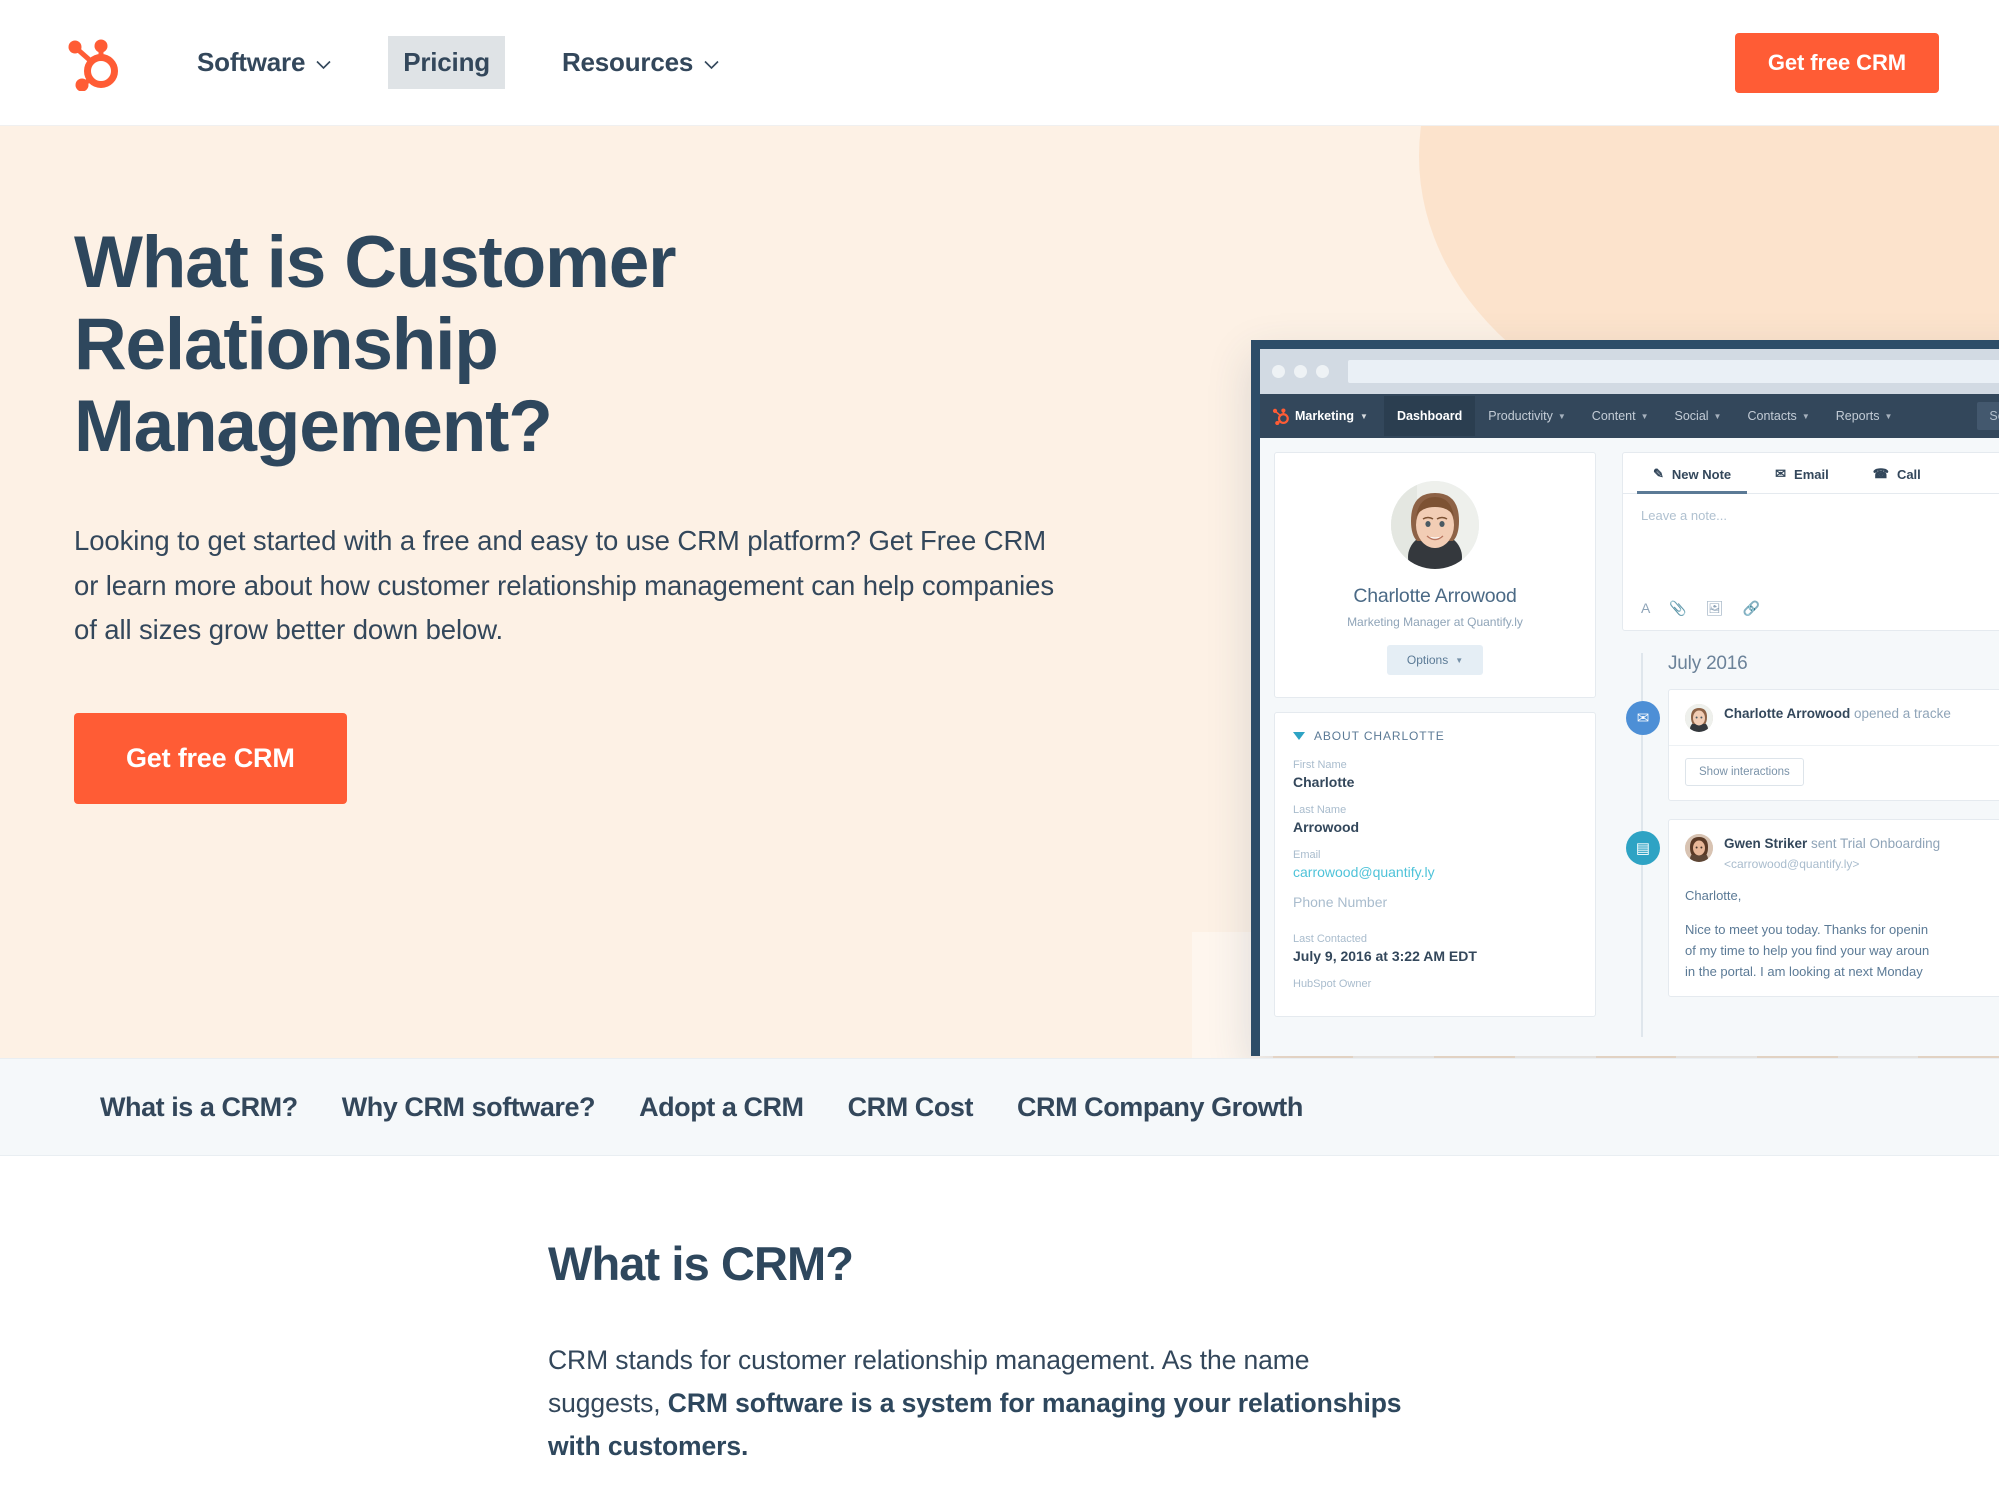 This screenshot has width=1999, height=1511. Describe the element at coordinates (1160, 1107) in the screenshot. I see `anchor-link-crm-company-growth: CRM Company Growth` at that location.